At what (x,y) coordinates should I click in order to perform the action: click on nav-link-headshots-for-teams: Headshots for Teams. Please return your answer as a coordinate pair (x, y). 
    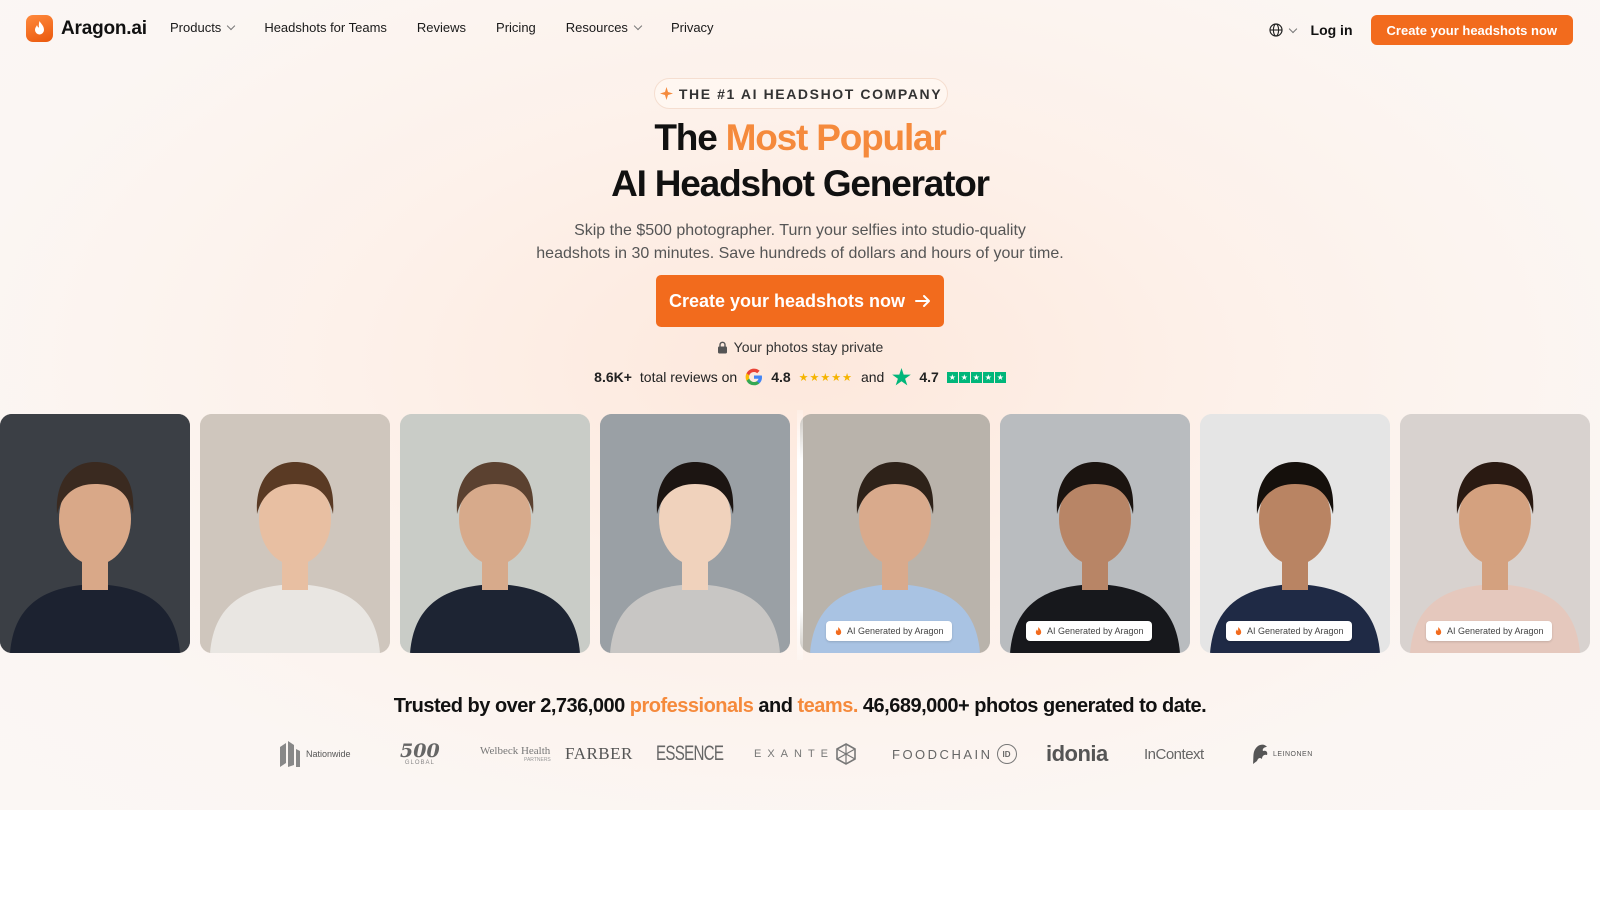
    Looking at the image, I should click on (325, 27).